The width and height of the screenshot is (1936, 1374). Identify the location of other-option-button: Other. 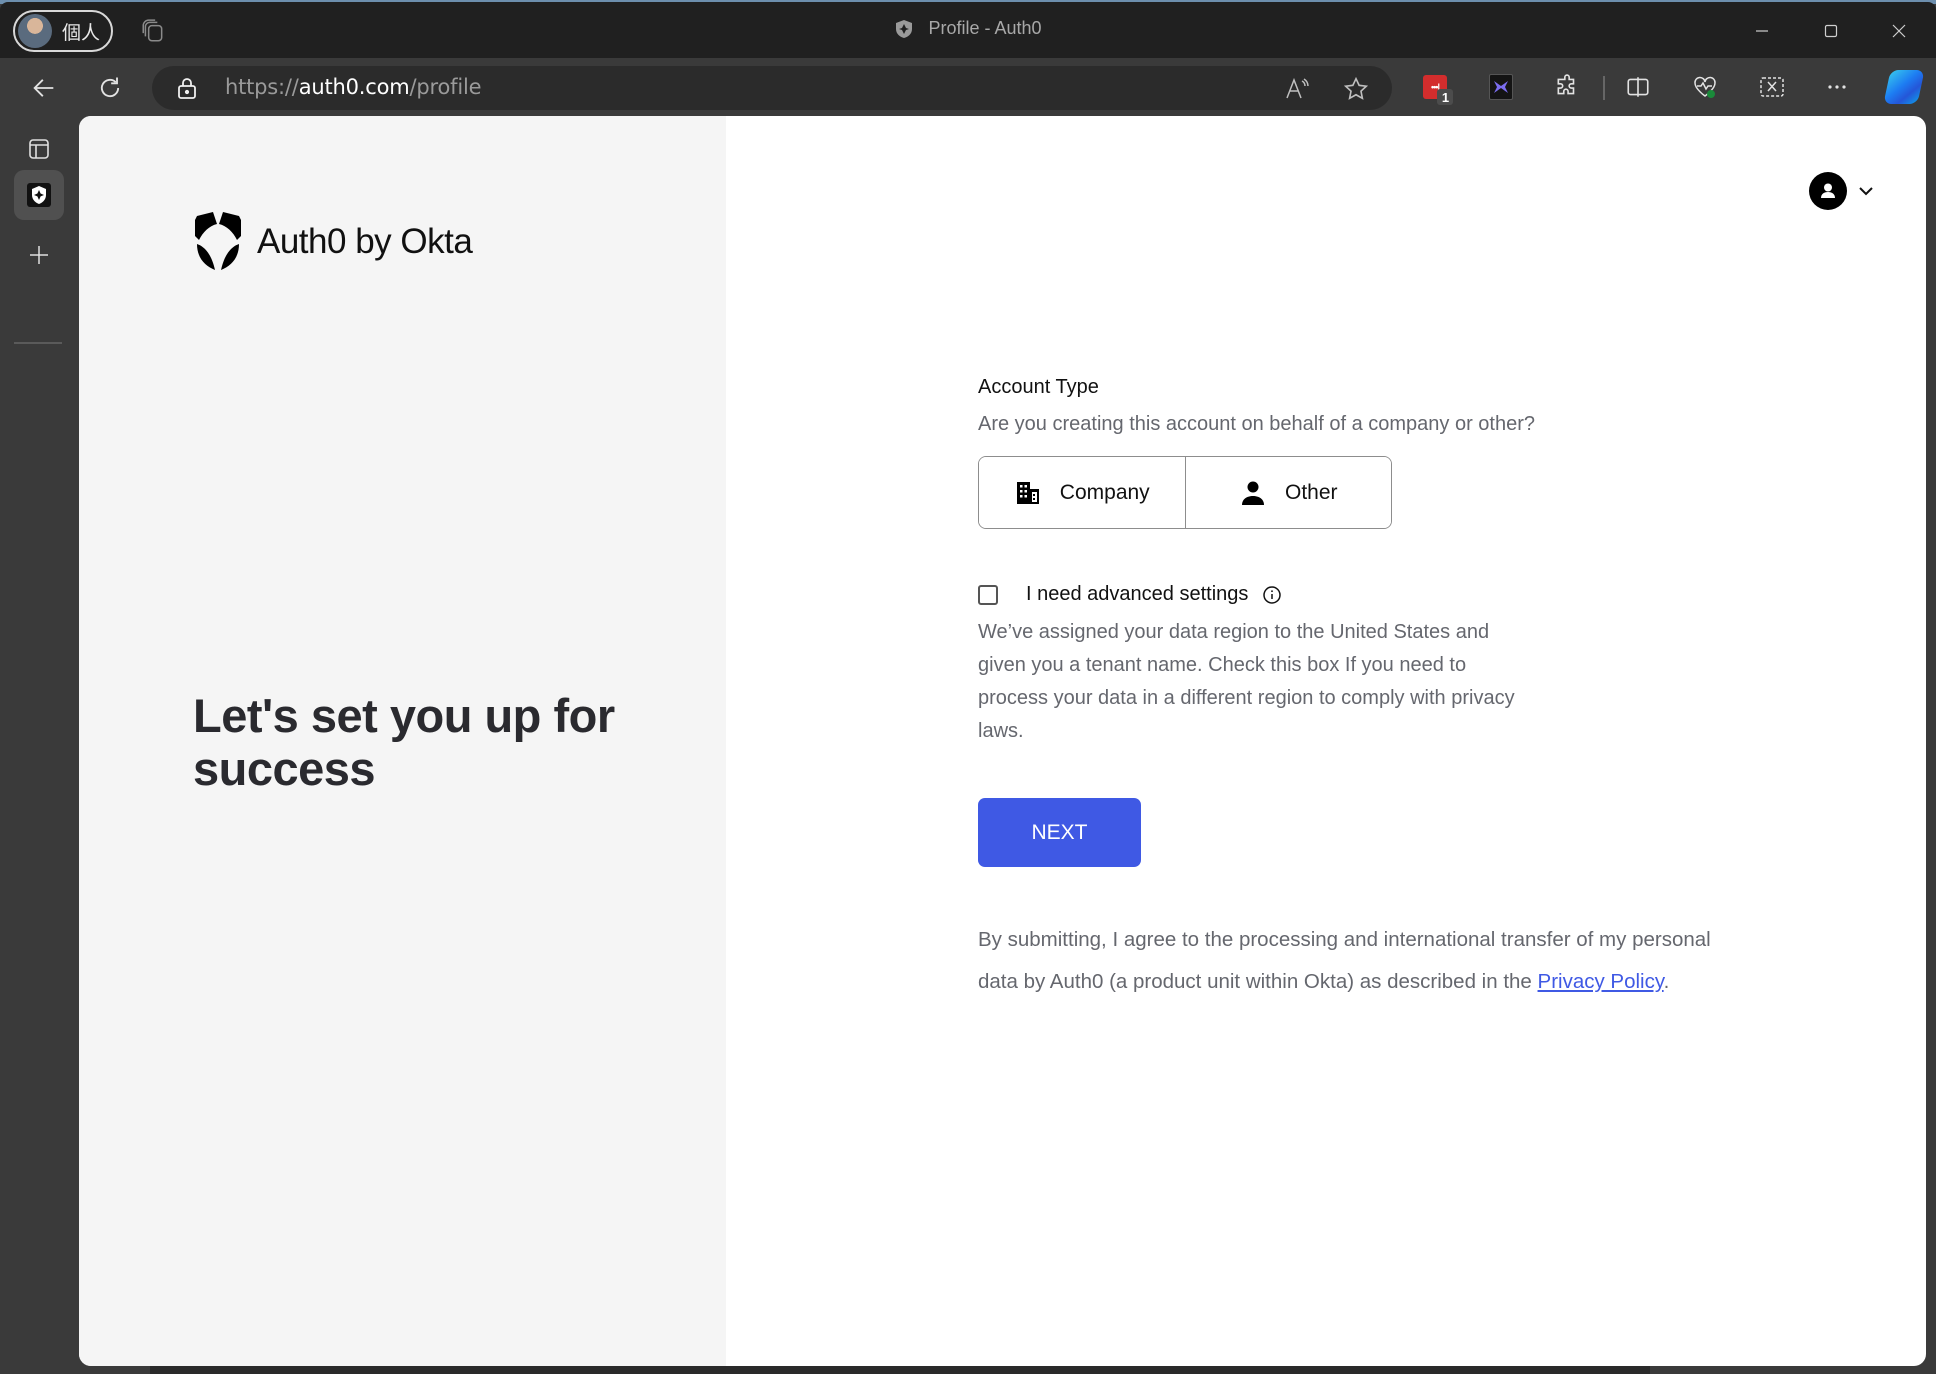
(1287, 492).